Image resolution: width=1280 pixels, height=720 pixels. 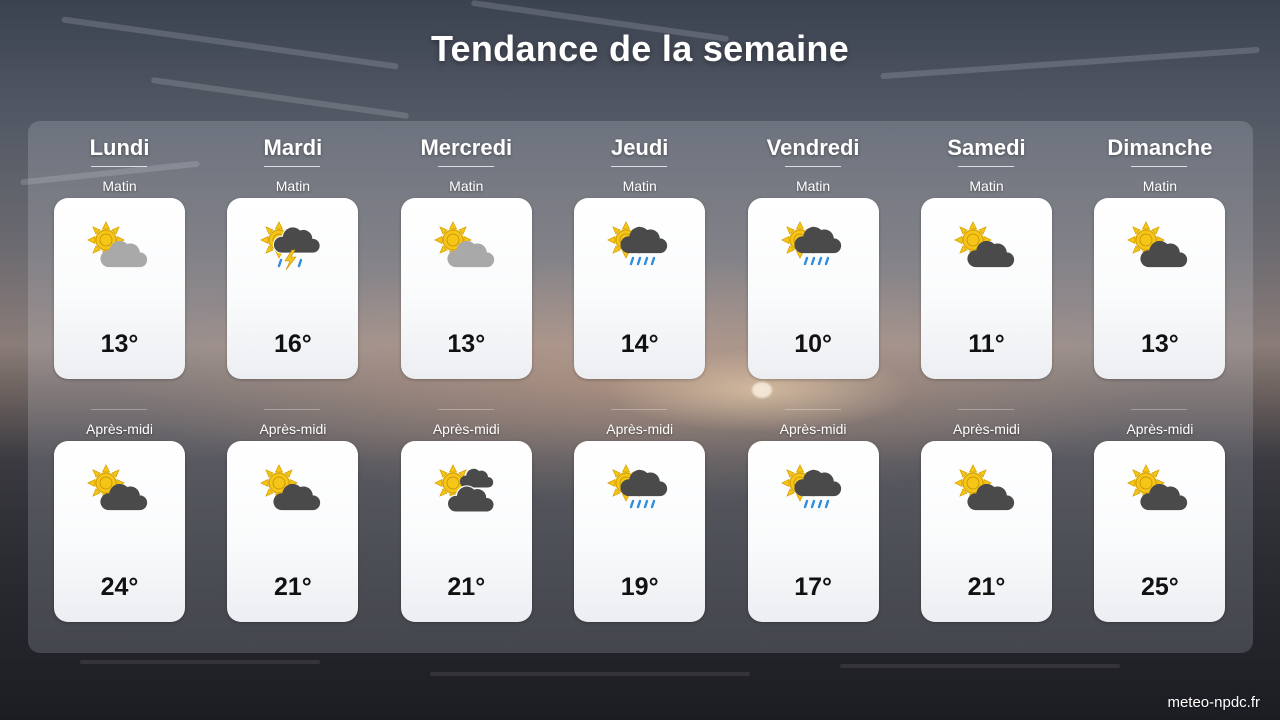 What do you see at coordinates (986, 147) in the screenshot?
I see `day-name: Samedi` at bounding box center [986, 147].